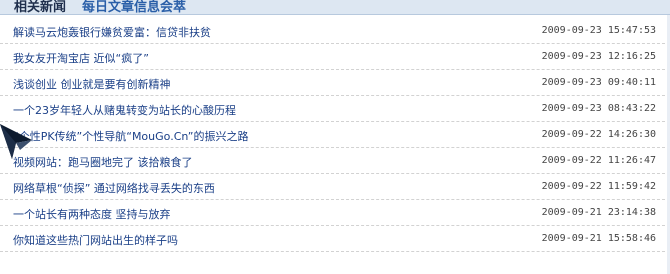  I want to click on news-link: 我女友开淘宝店 近似“疯了”, so click(81, 58).